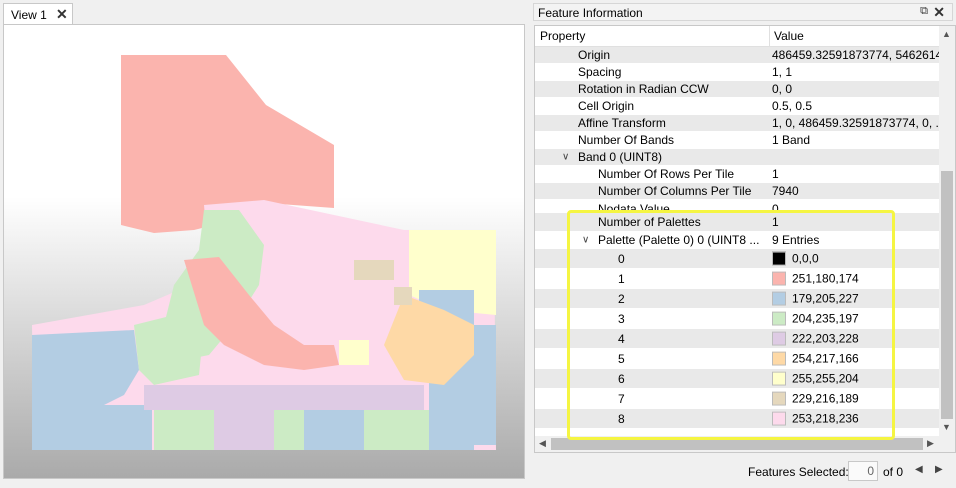 Image resolution: width=956 pixels, height=488 pixels. I want to click on previous-feature-icon: ◀, so click(919, 469).